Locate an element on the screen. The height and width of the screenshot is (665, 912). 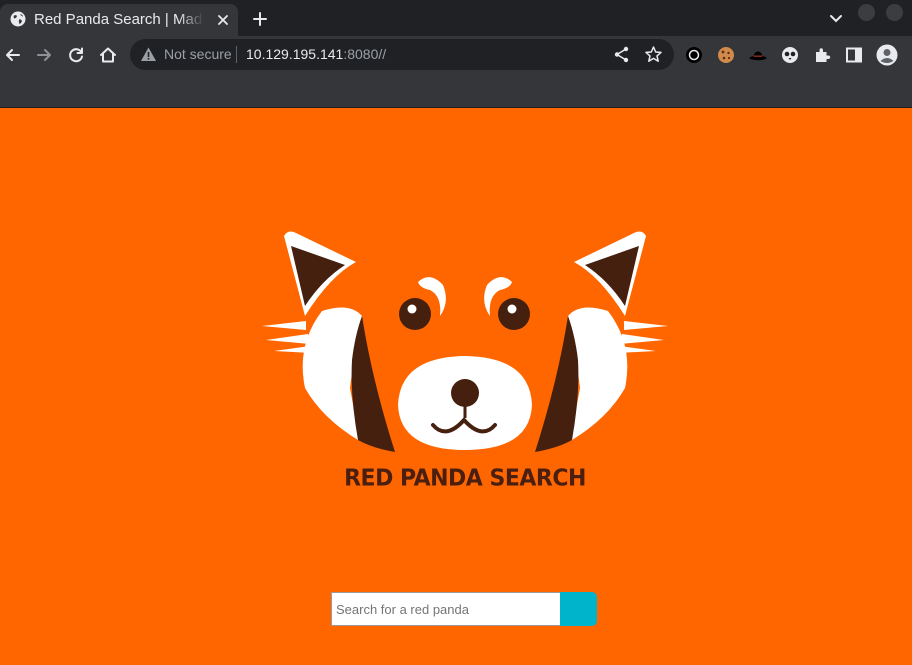
security-status-label: Not secure is located at coordinates (198, 54).